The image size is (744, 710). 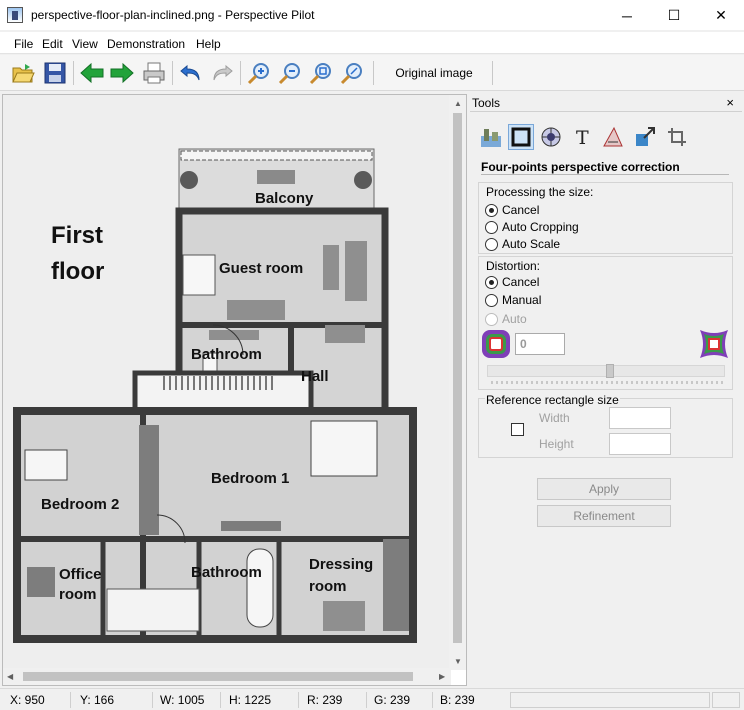 I want to click on menu-file: File, so click(x=23, y=44).